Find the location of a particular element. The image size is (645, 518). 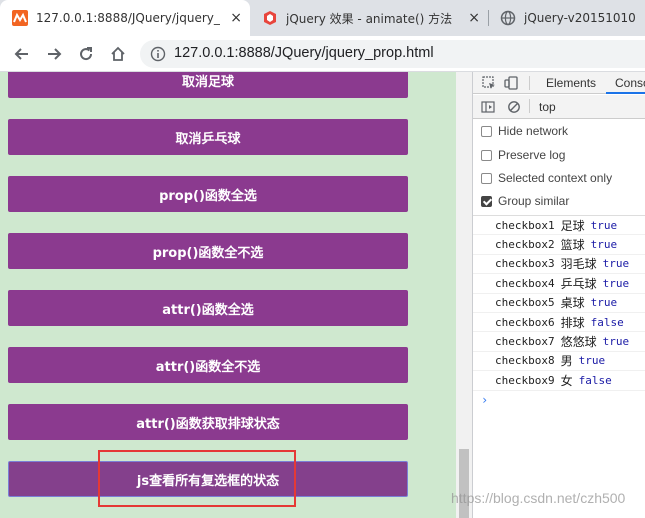

option-label: Preserve log is located at coordinates (532, 155).